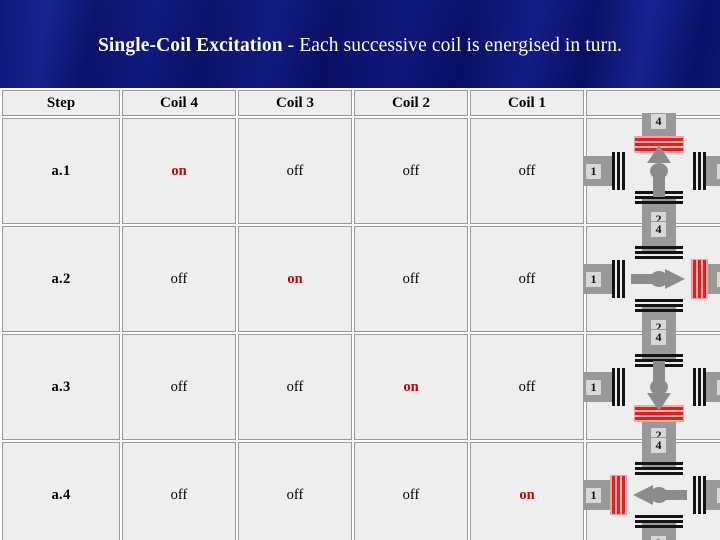 This screenshot has width=720, height=540. I want to click on header-row: Step Coil 4 Coil 3 Coil 2 Coil 1, so click(361, 103).